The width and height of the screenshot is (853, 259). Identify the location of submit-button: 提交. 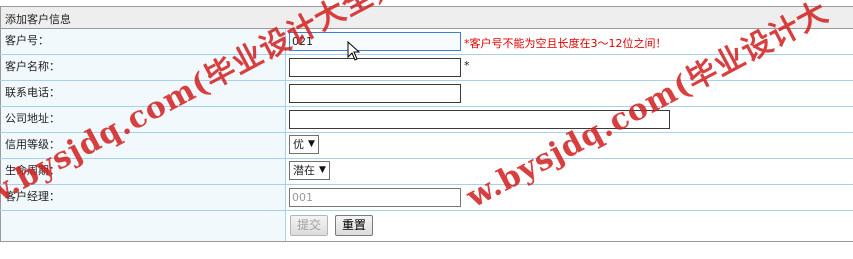
(309, 225).